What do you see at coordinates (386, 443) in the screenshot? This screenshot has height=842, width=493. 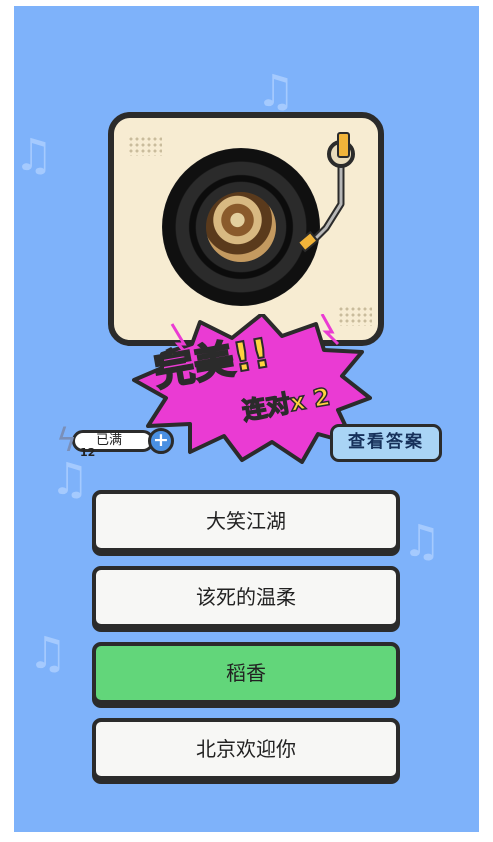 I see `view-answer-button: 查看答案` at bounding box center [386, 443].